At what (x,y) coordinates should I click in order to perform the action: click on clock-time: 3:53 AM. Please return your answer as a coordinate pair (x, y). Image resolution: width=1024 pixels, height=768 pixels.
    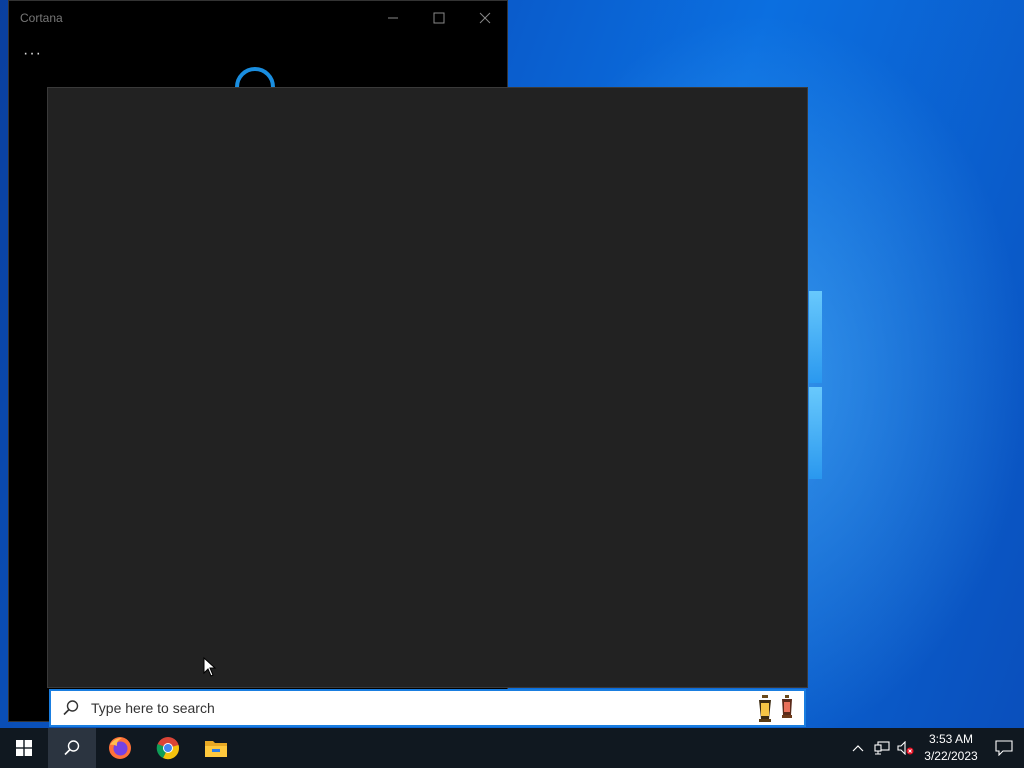
    Looking at the image, I should click on (951, 739).